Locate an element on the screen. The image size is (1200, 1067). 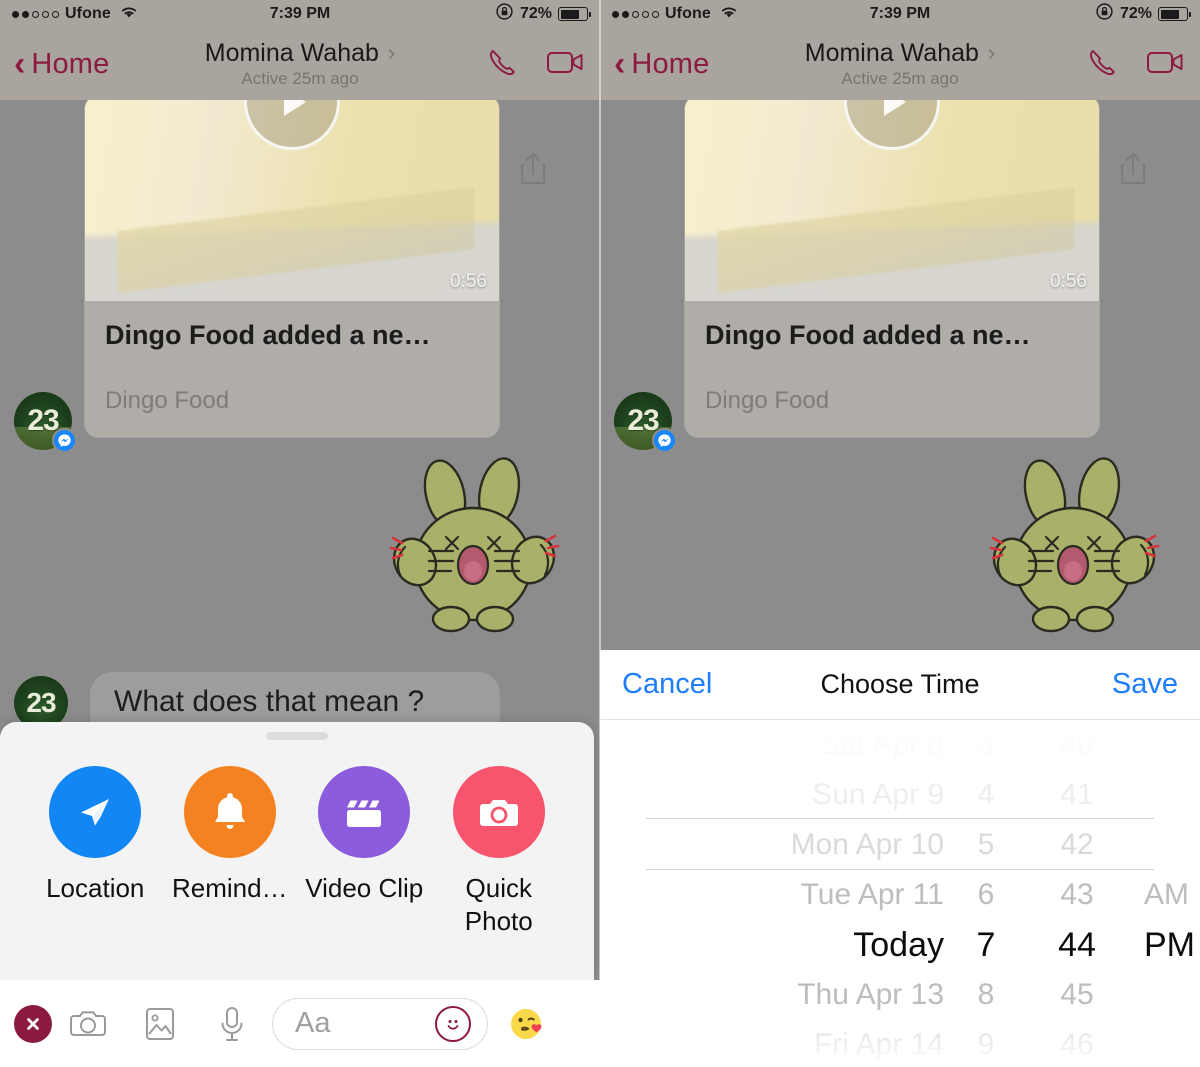
picker-cell: 6 is located at coordinates (986, 895).